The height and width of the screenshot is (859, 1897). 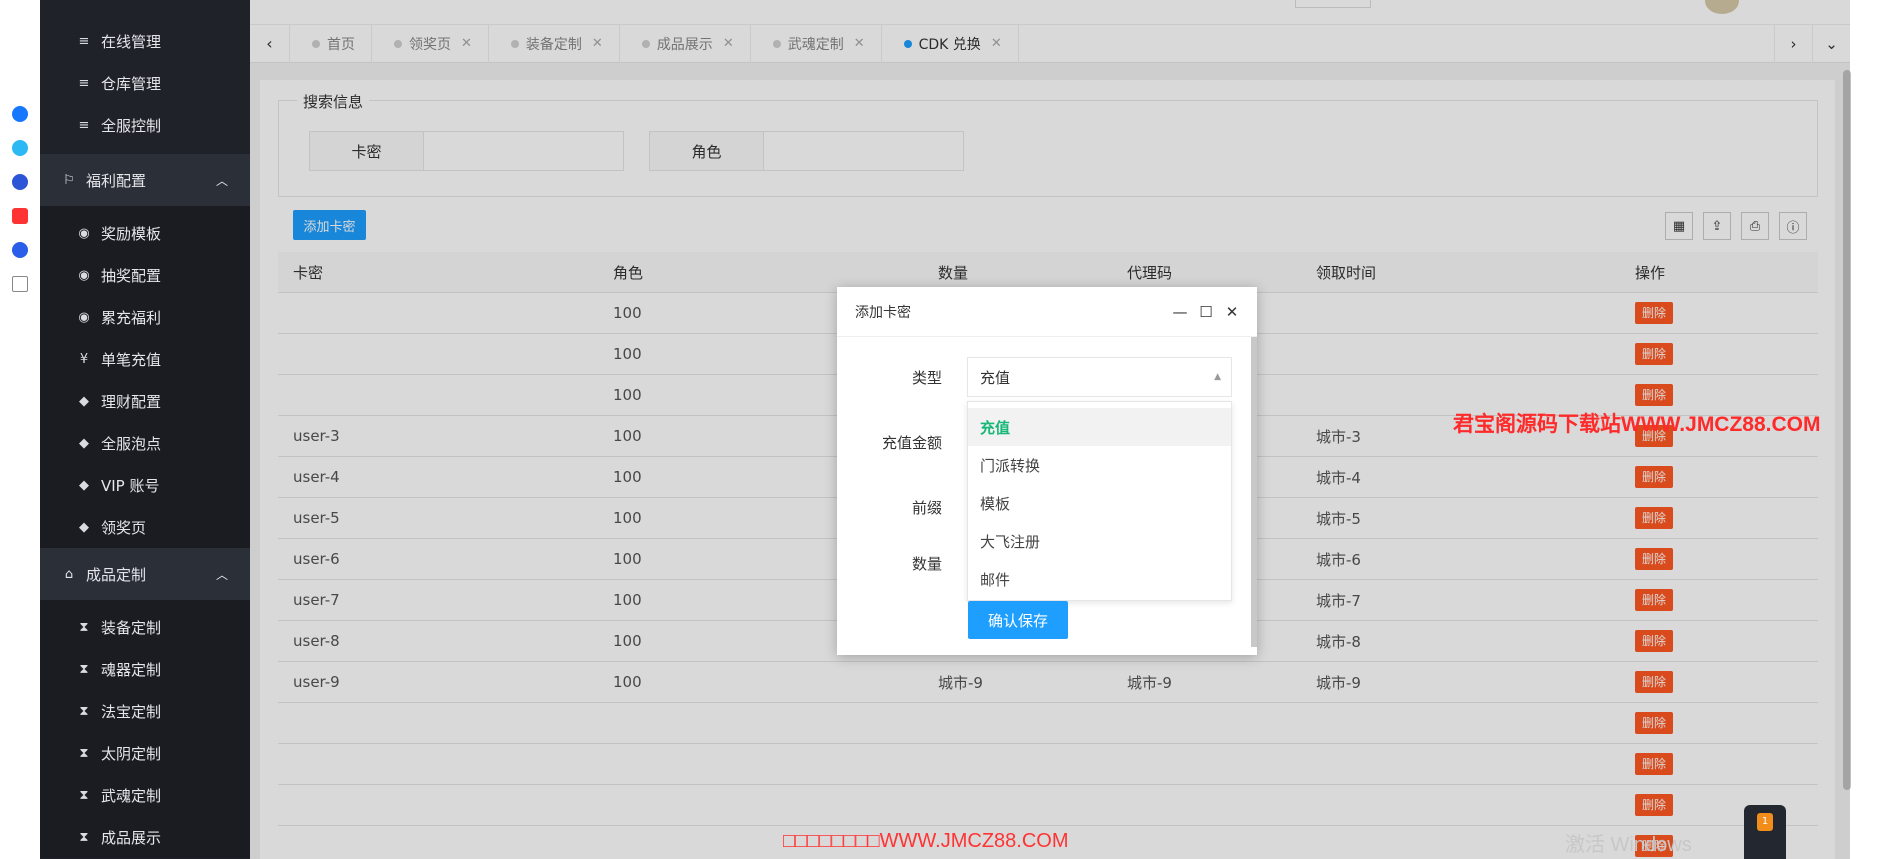 What do you see at coordinates (995, 377) in the screenshot?
I see `type-select-value: 充值` at bounding box center [995, 377].